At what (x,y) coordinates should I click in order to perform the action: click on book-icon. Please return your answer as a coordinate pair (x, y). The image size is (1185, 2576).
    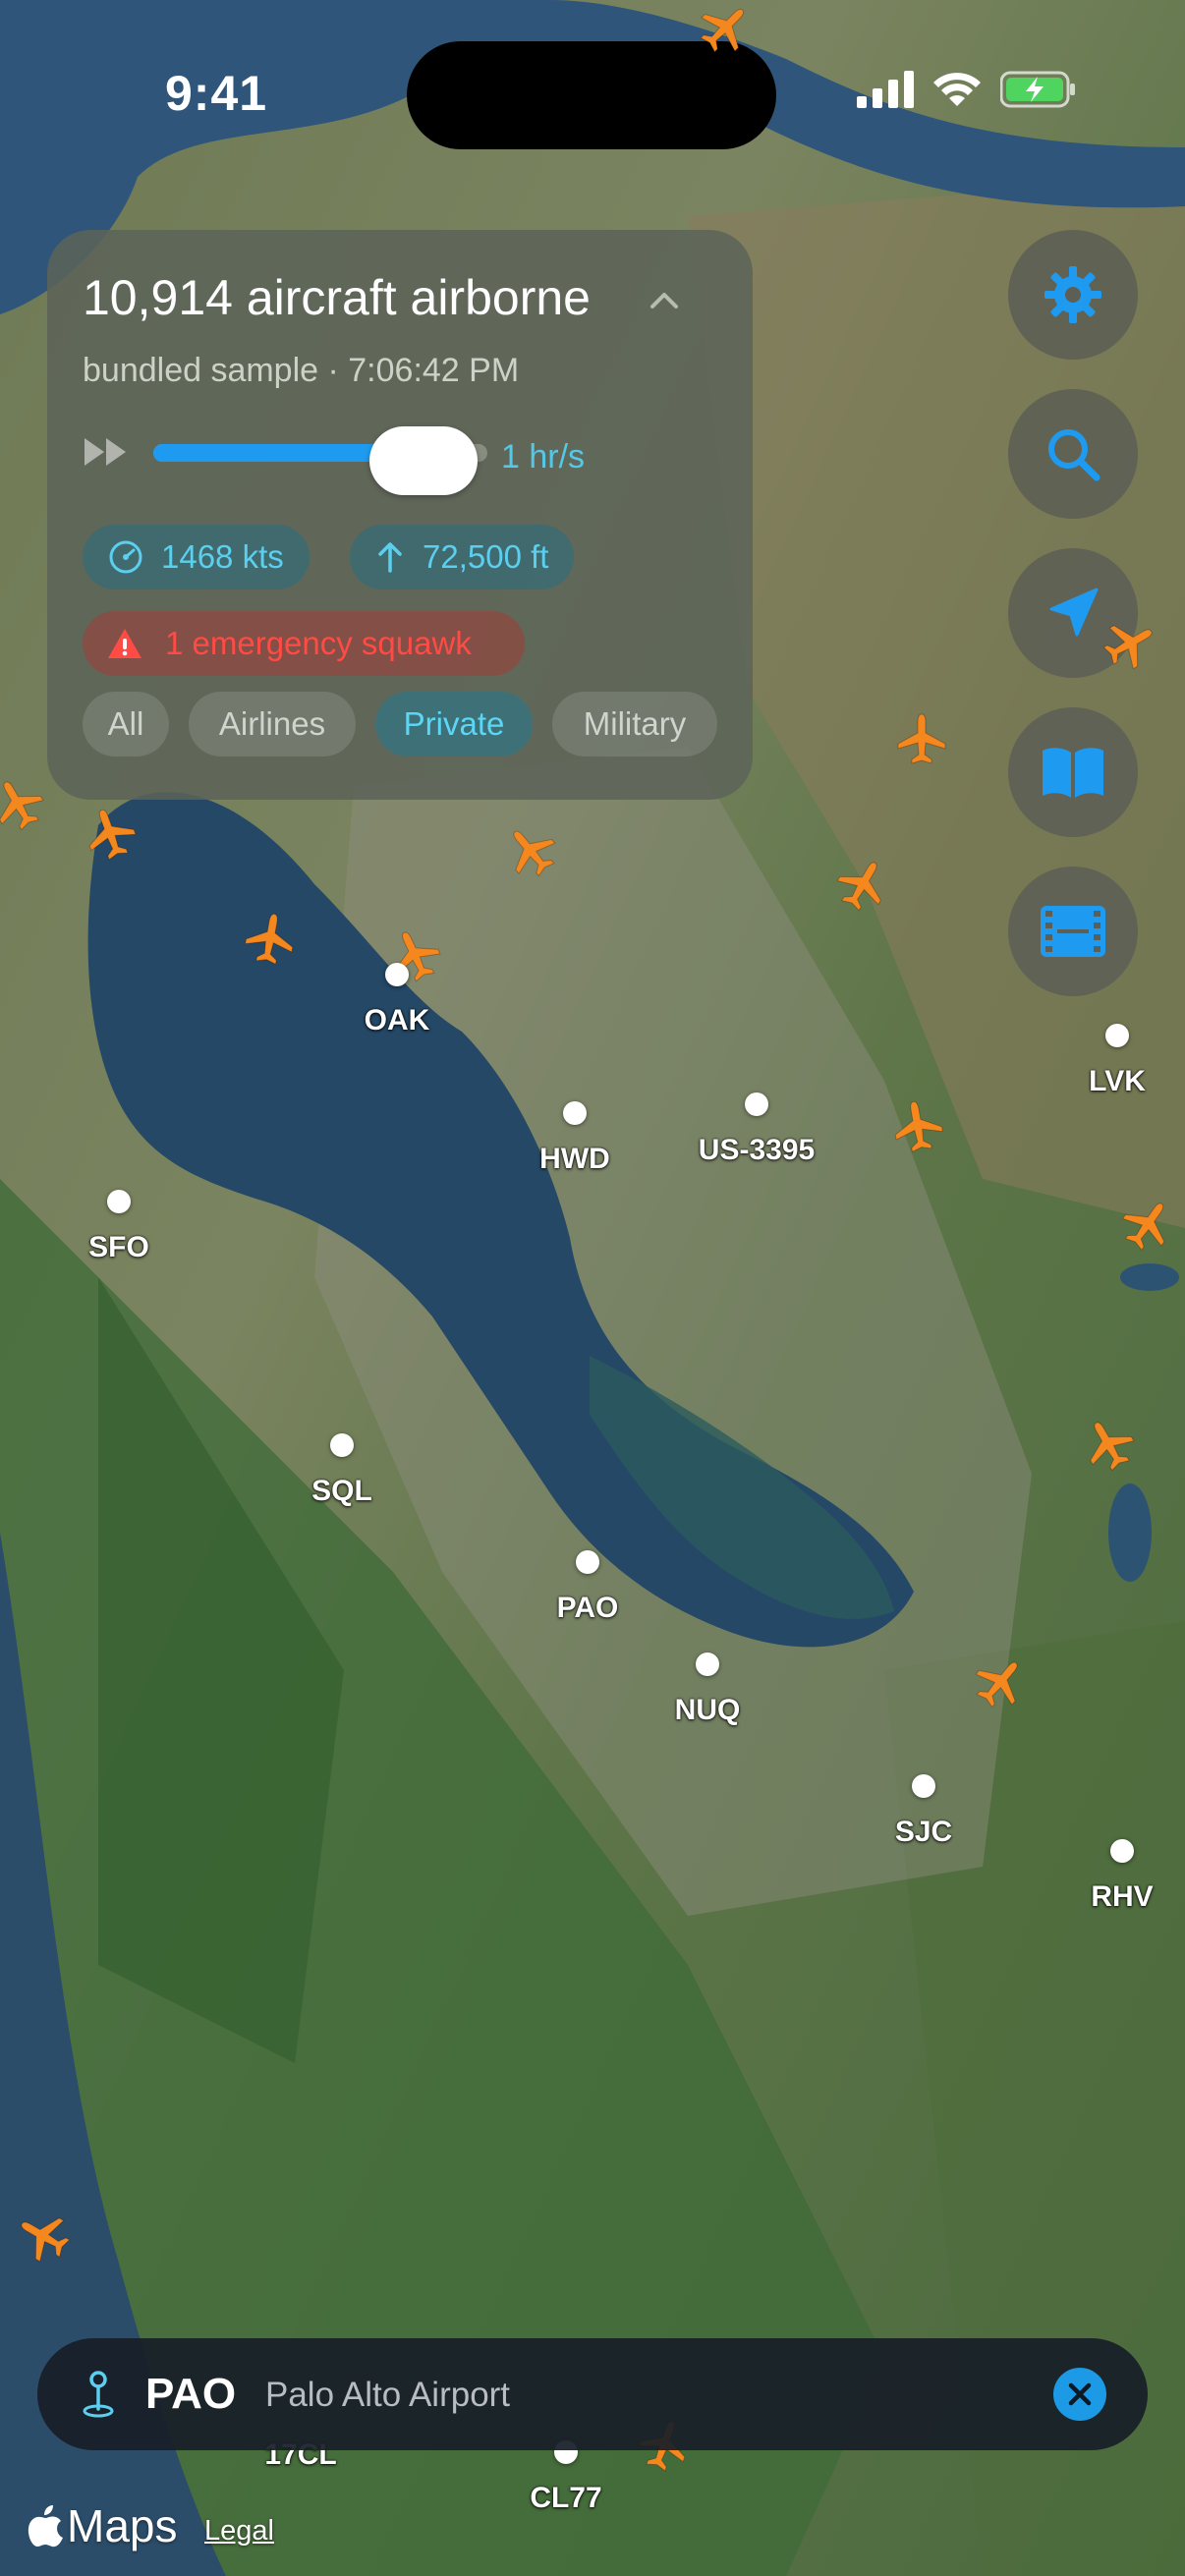
    Looking at the image, I should click on (1073, 773).